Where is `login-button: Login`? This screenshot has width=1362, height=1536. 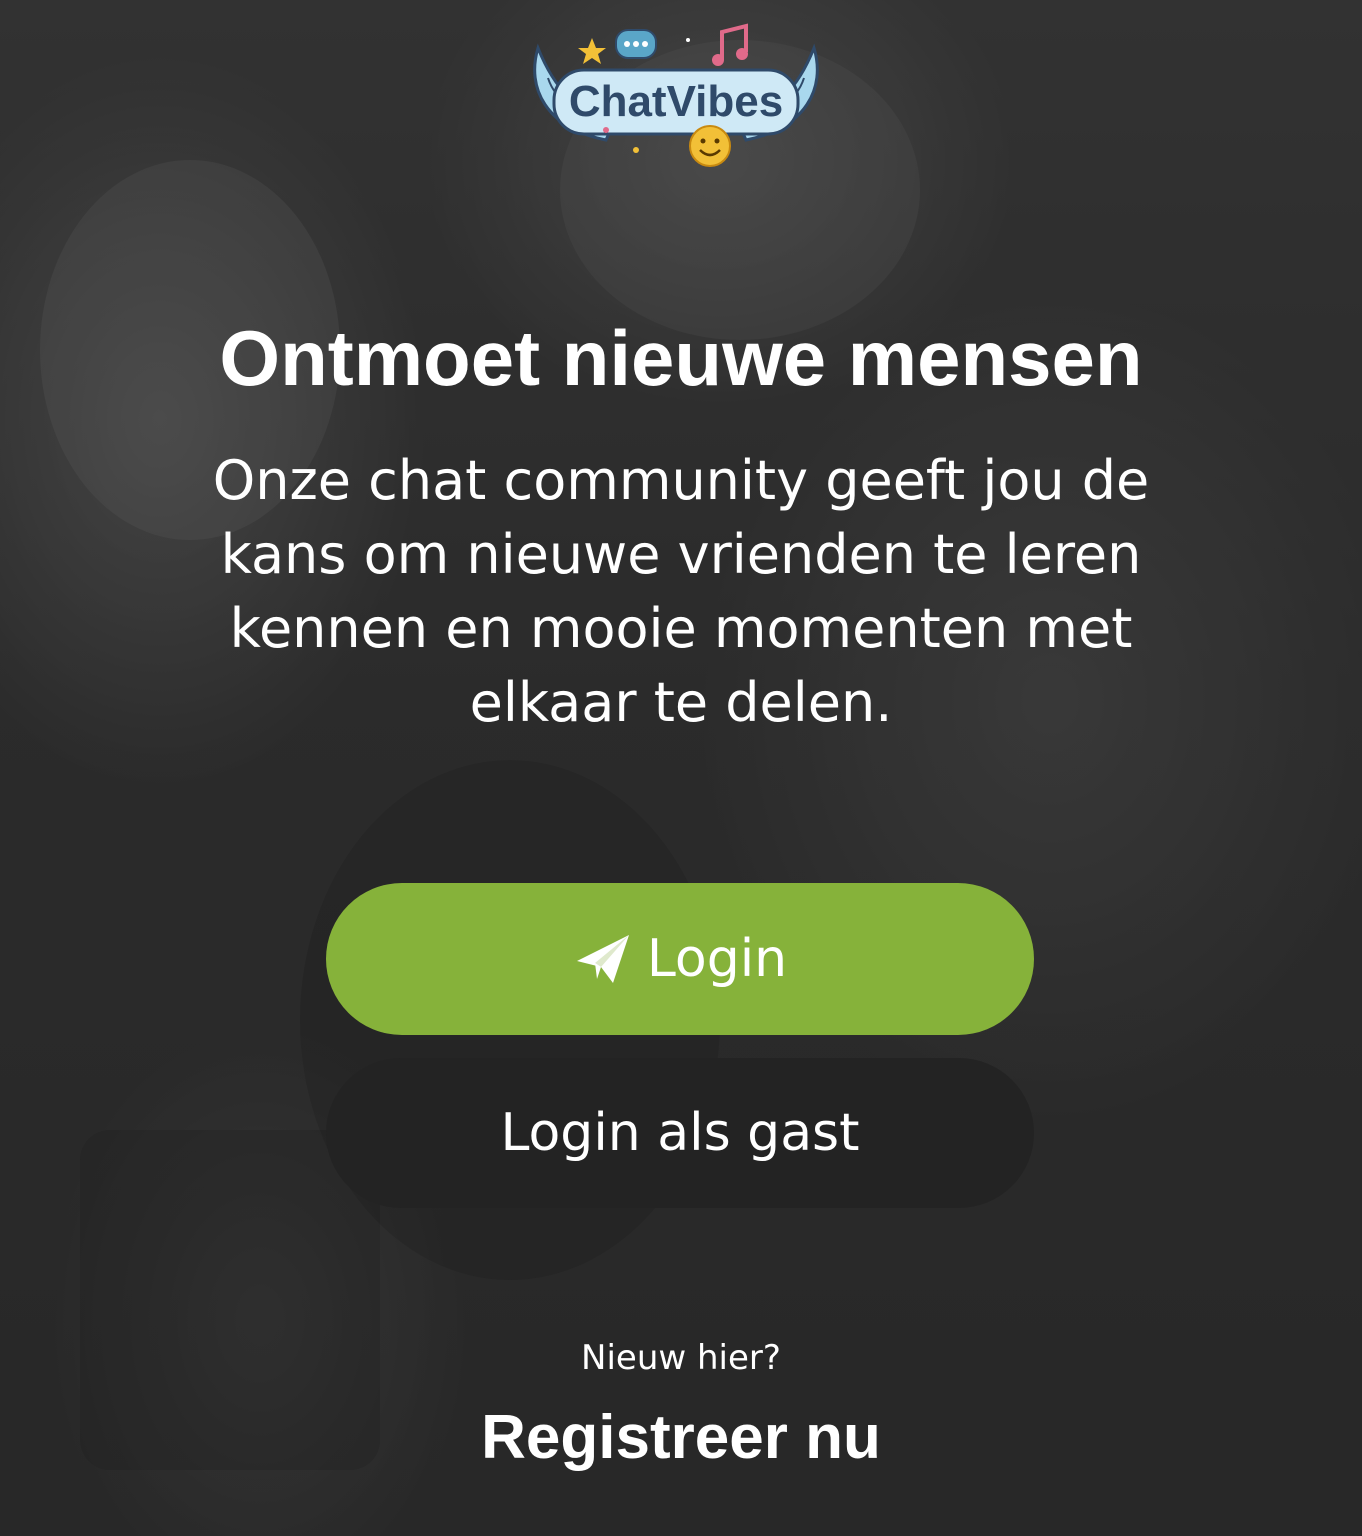 login-button: Login is located at coordinates (680, 959).